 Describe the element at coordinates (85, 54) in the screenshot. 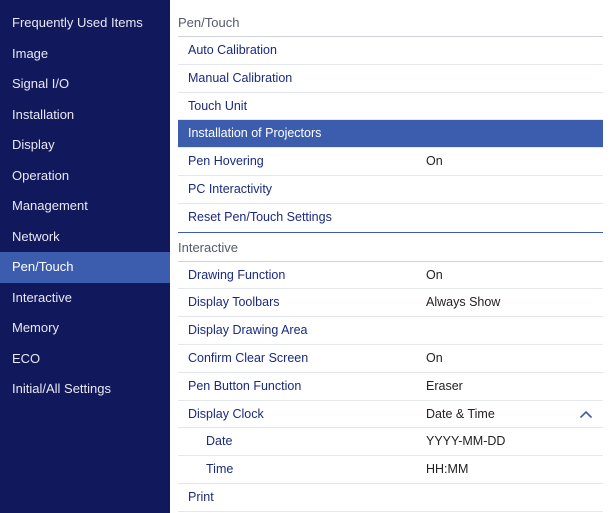

I see `sidebar-item-image: Image` at that location.